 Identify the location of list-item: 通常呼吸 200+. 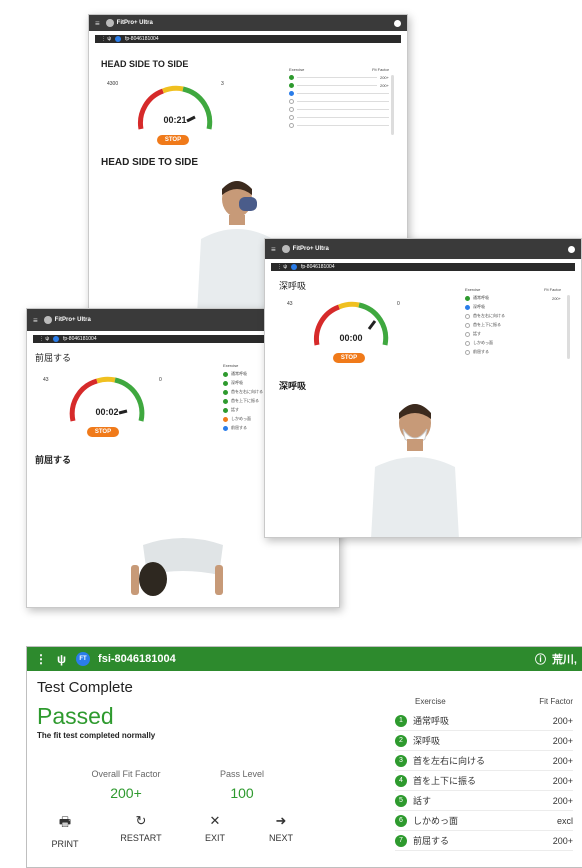
(513, 298).